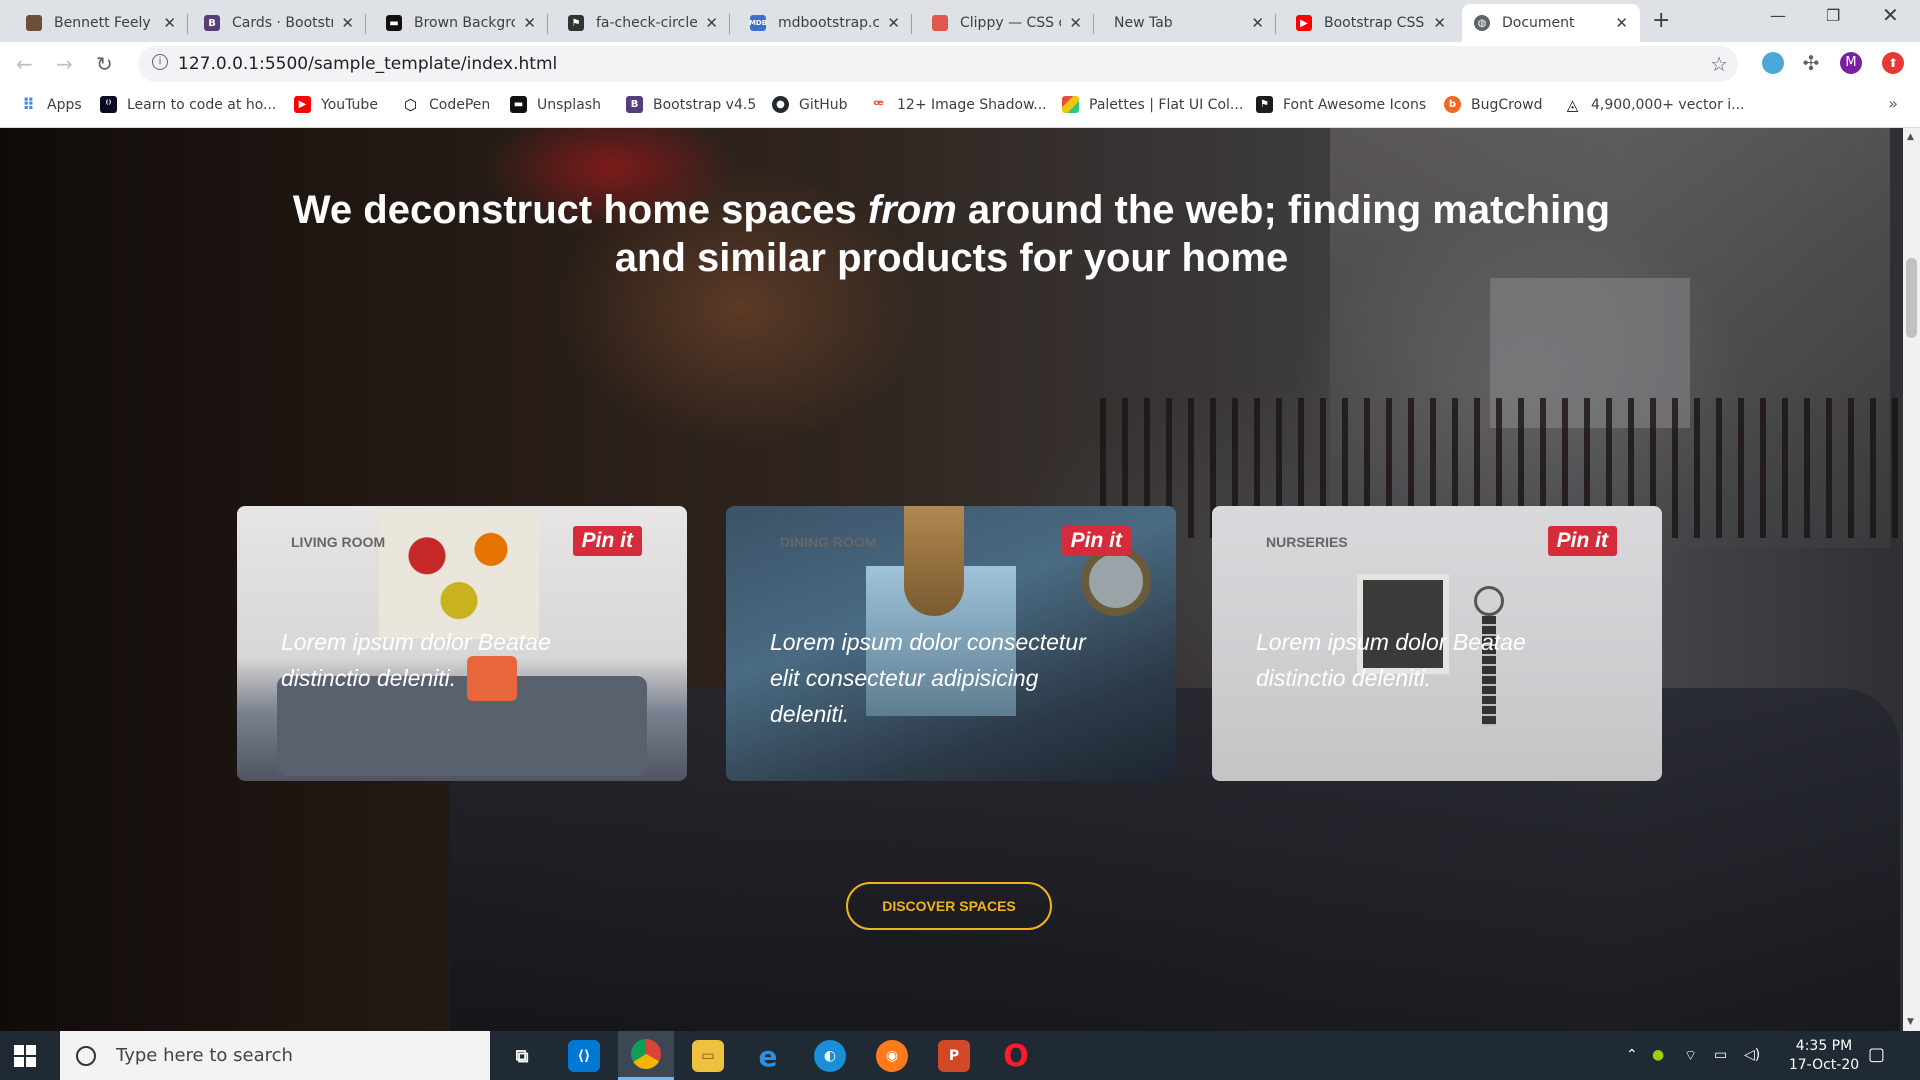  Describe the element at coordinates (1658, 1055) in the screenshot. I see `tray-app-icon: ●` at that location.